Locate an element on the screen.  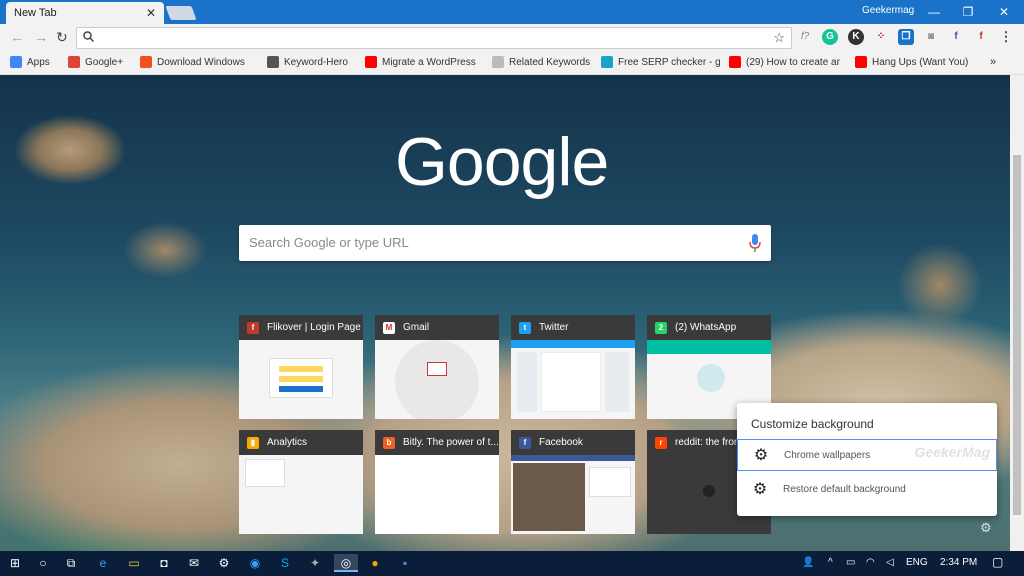
camera-extension-icon: ◙ is located at coordinates (931, 37).